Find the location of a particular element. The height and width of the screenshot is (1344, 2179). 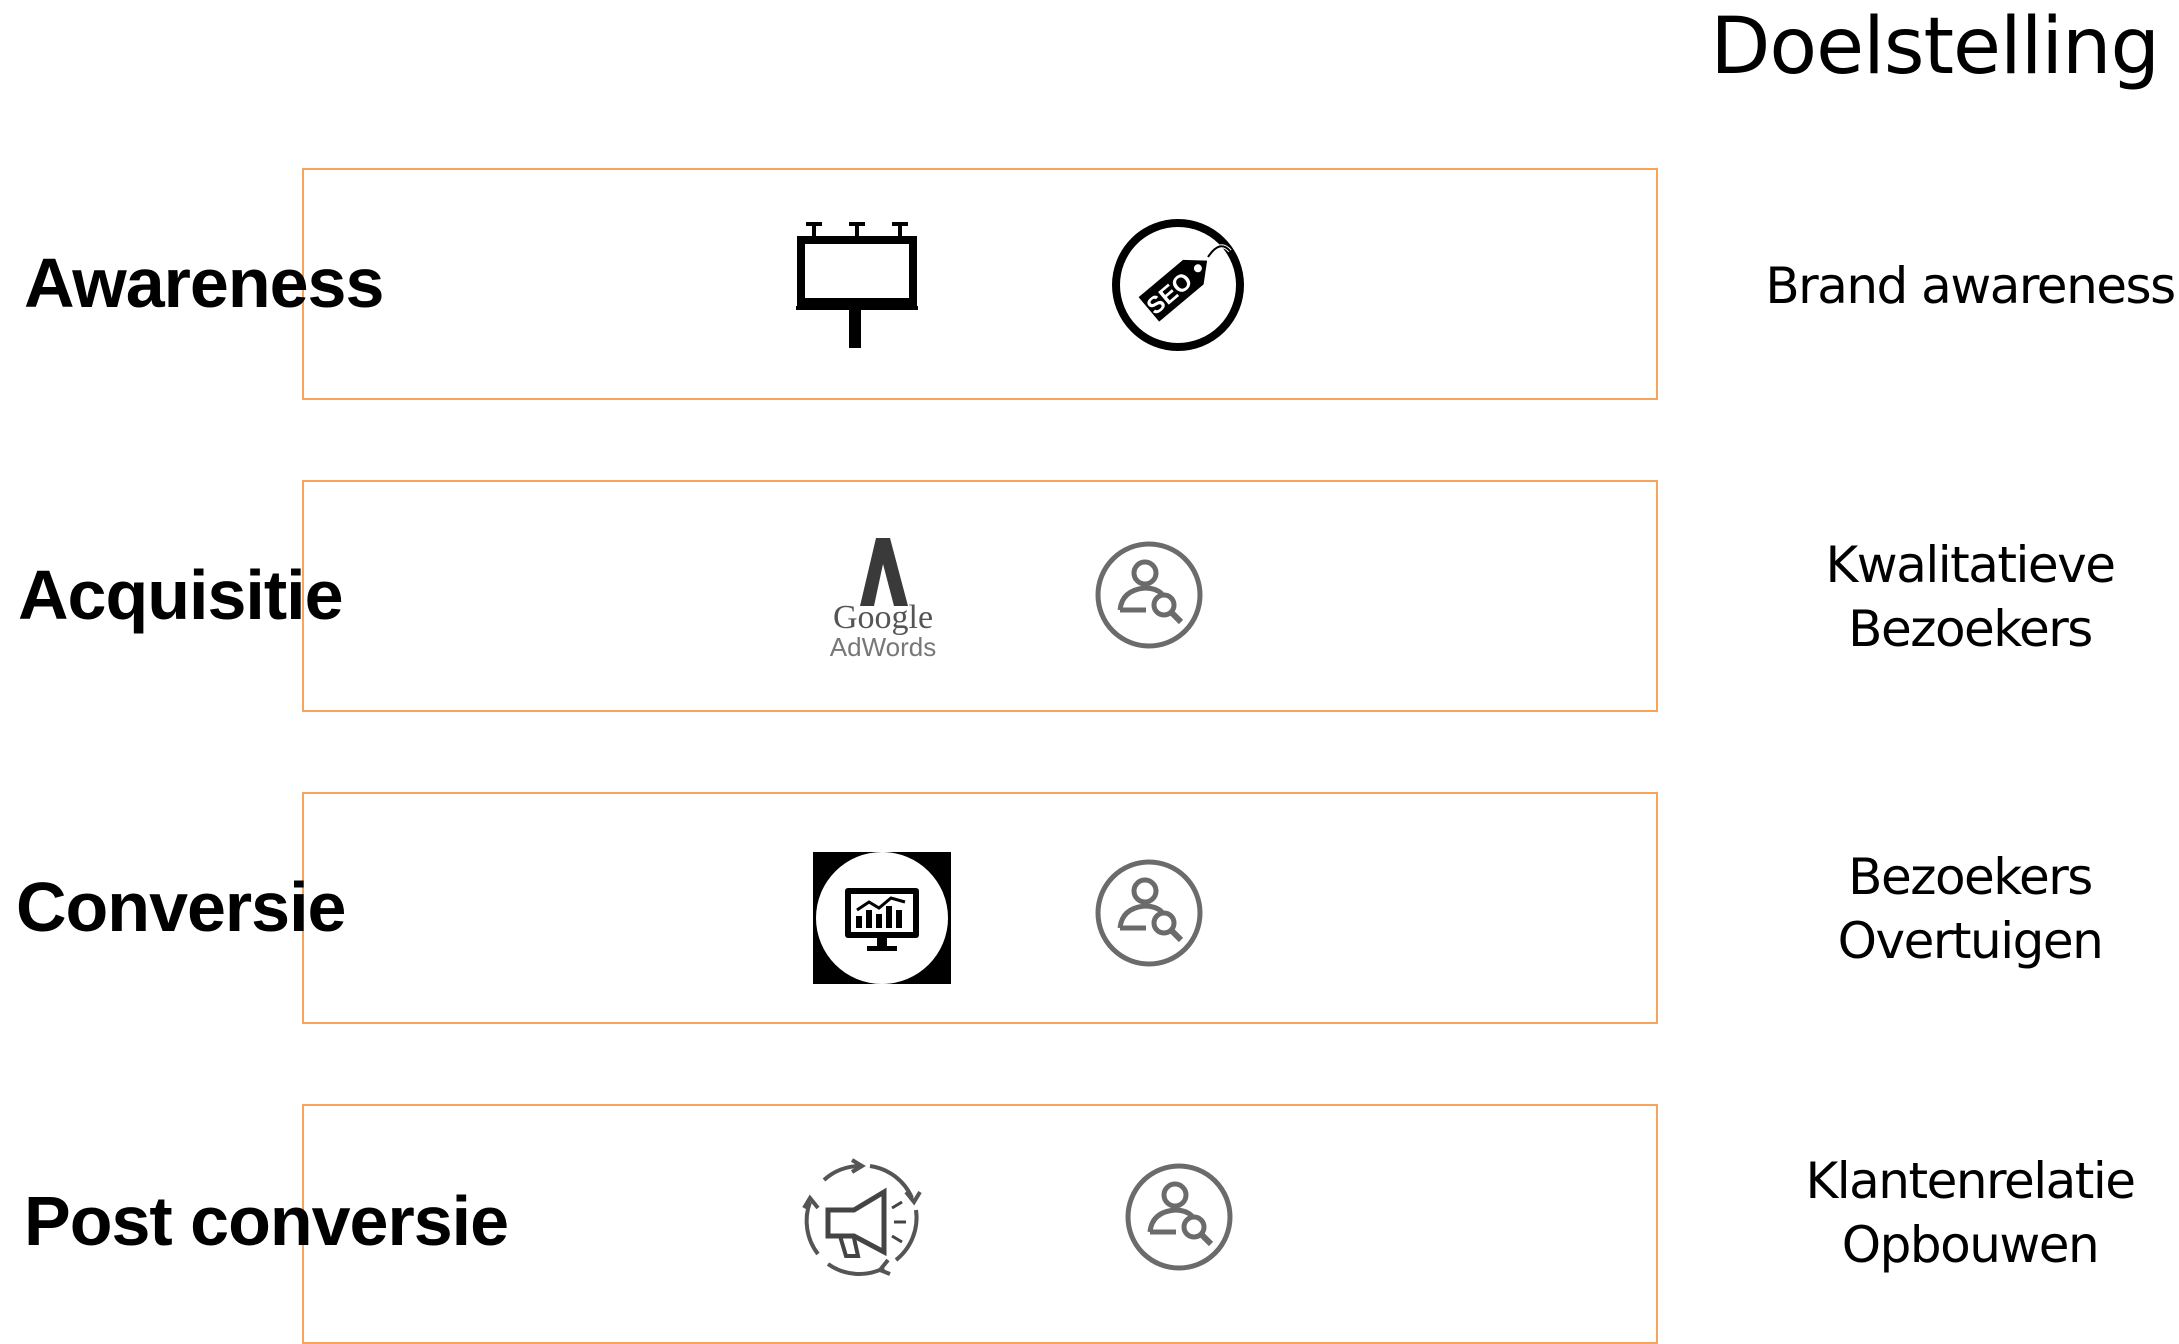

adwords-line-1: Google is located at coordinates (883, 617).